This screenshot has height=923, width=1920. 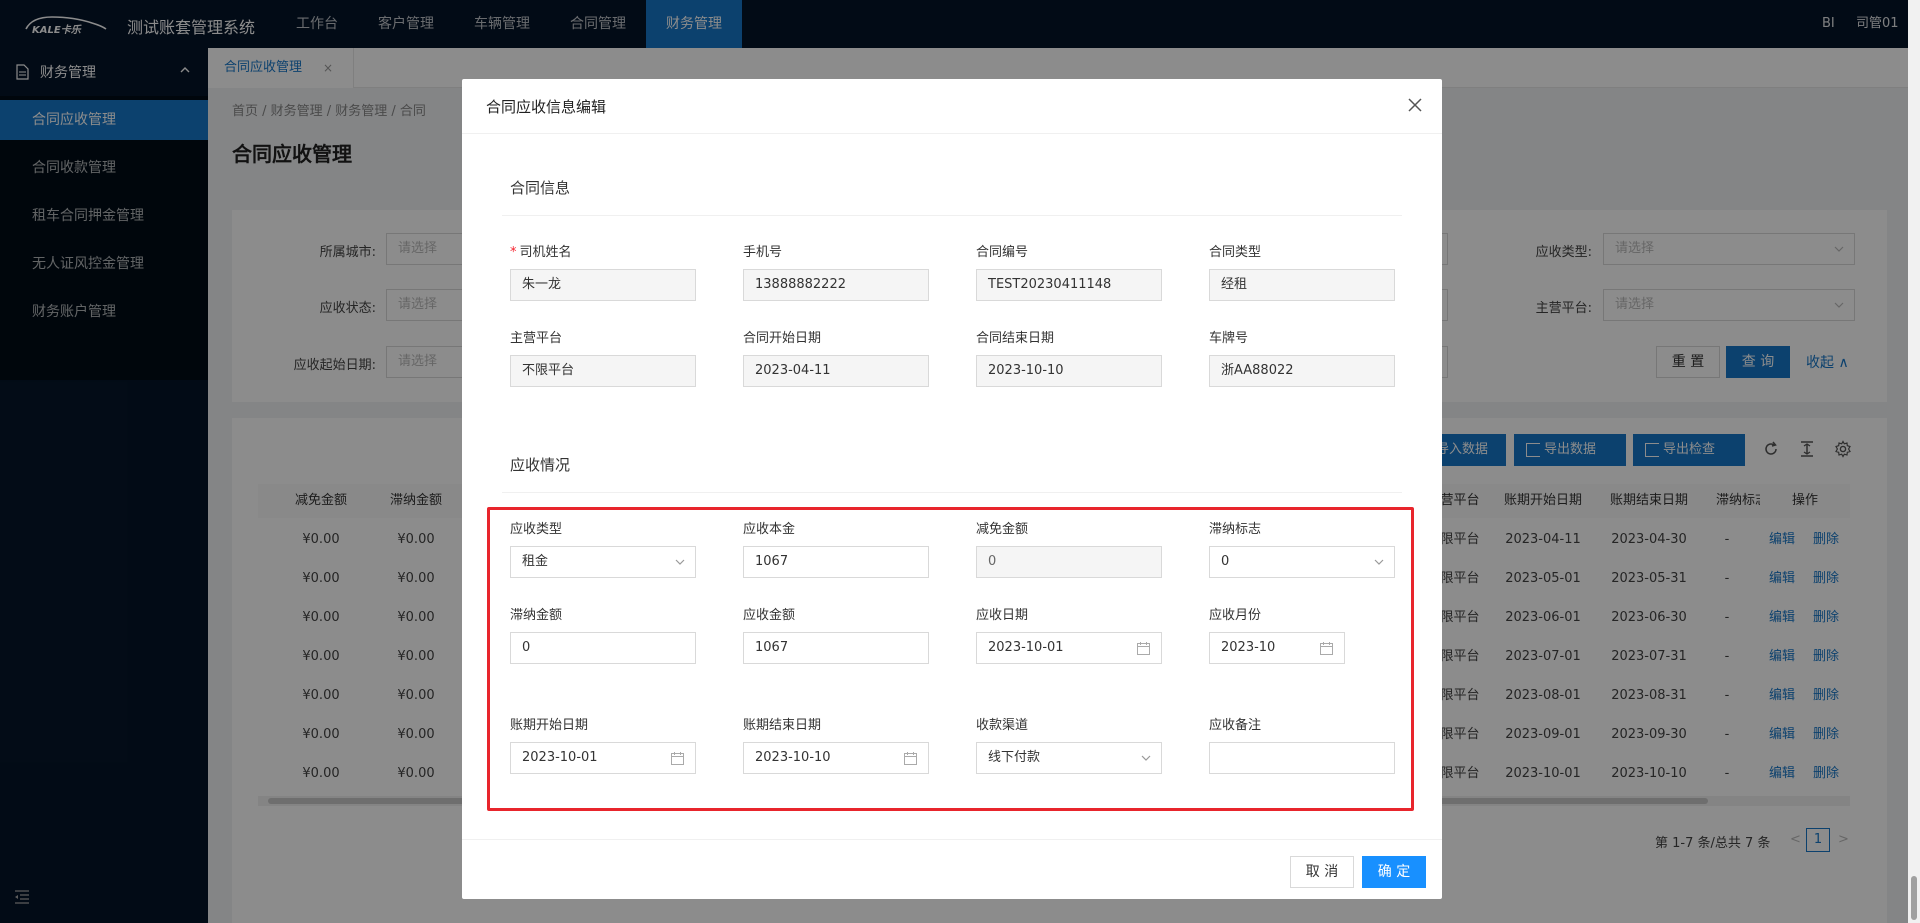 What do you see at coordinates (1415, 105) in the screenshot?
I see `close-icon` at bounding box center [1415, 105].